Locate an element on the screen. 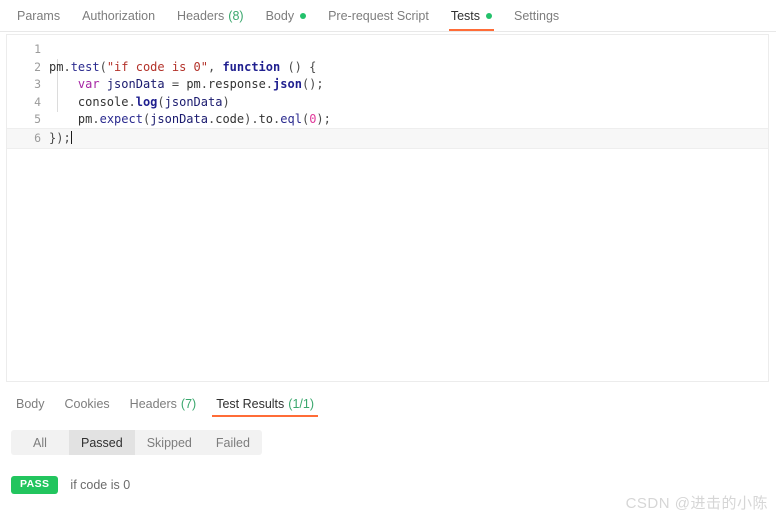  filter-passed: Passed is located at coordinates (102, 442).